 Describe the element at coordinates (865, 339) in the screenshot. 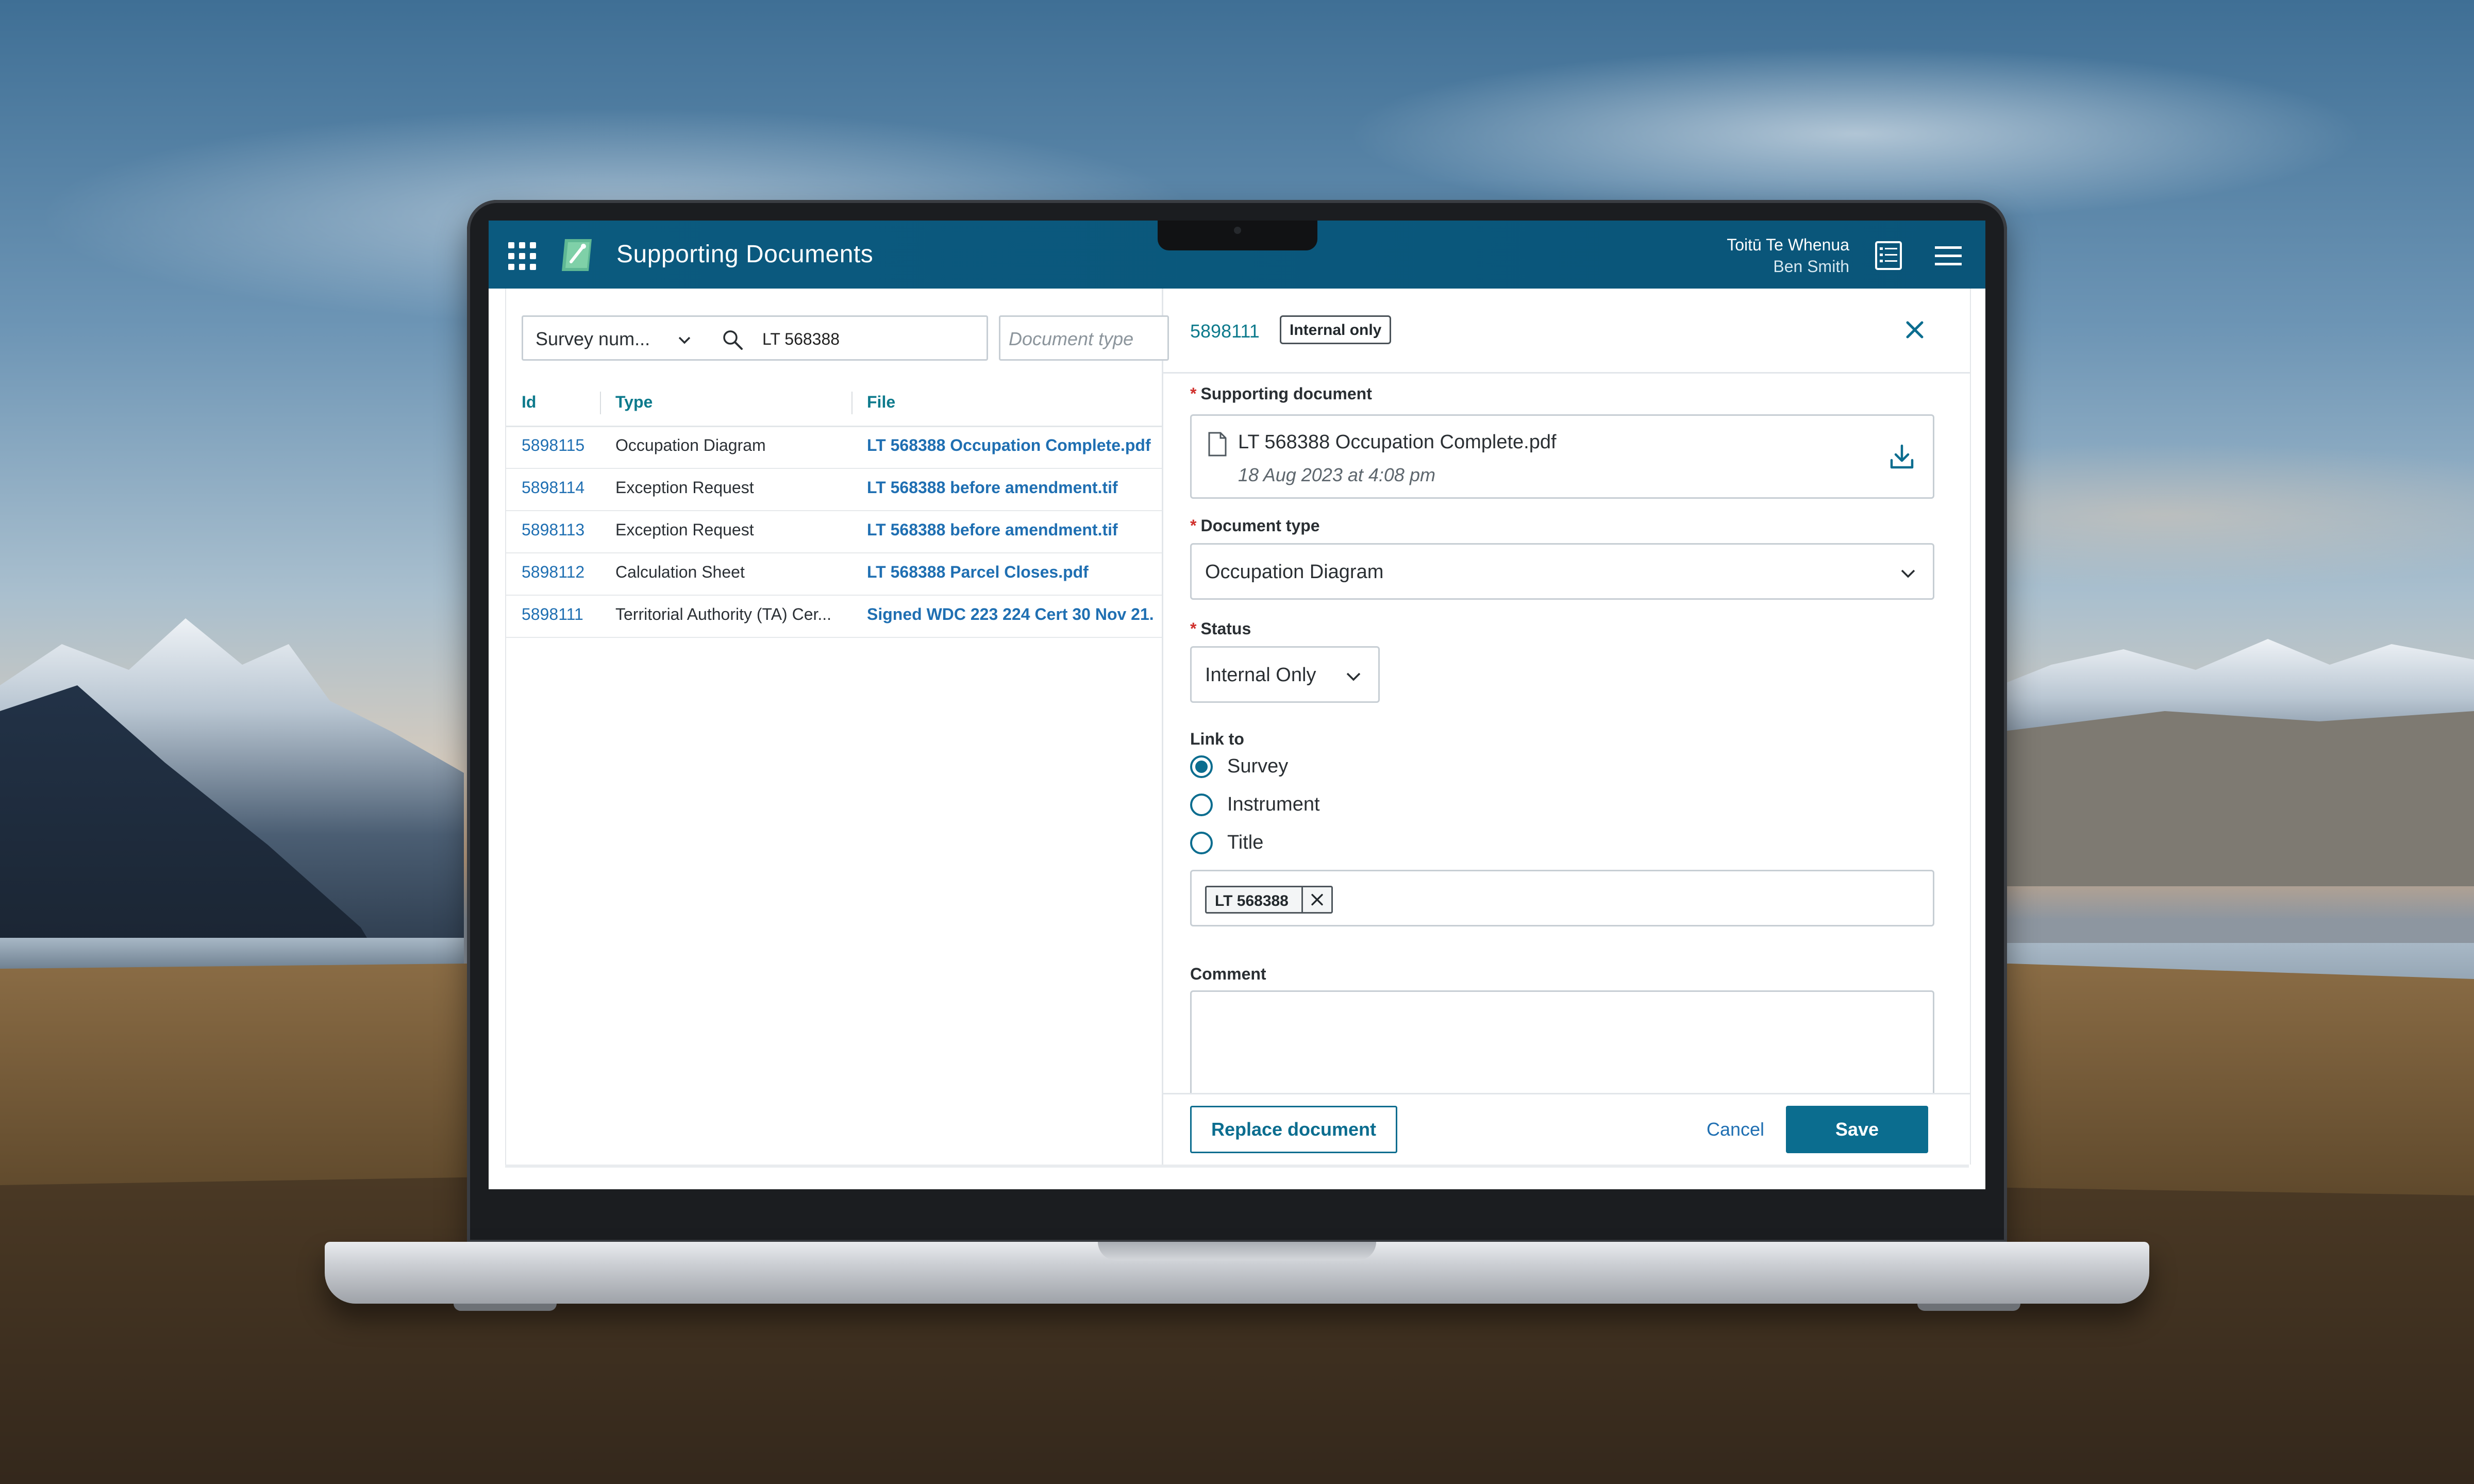

I see `search-input` at that location.